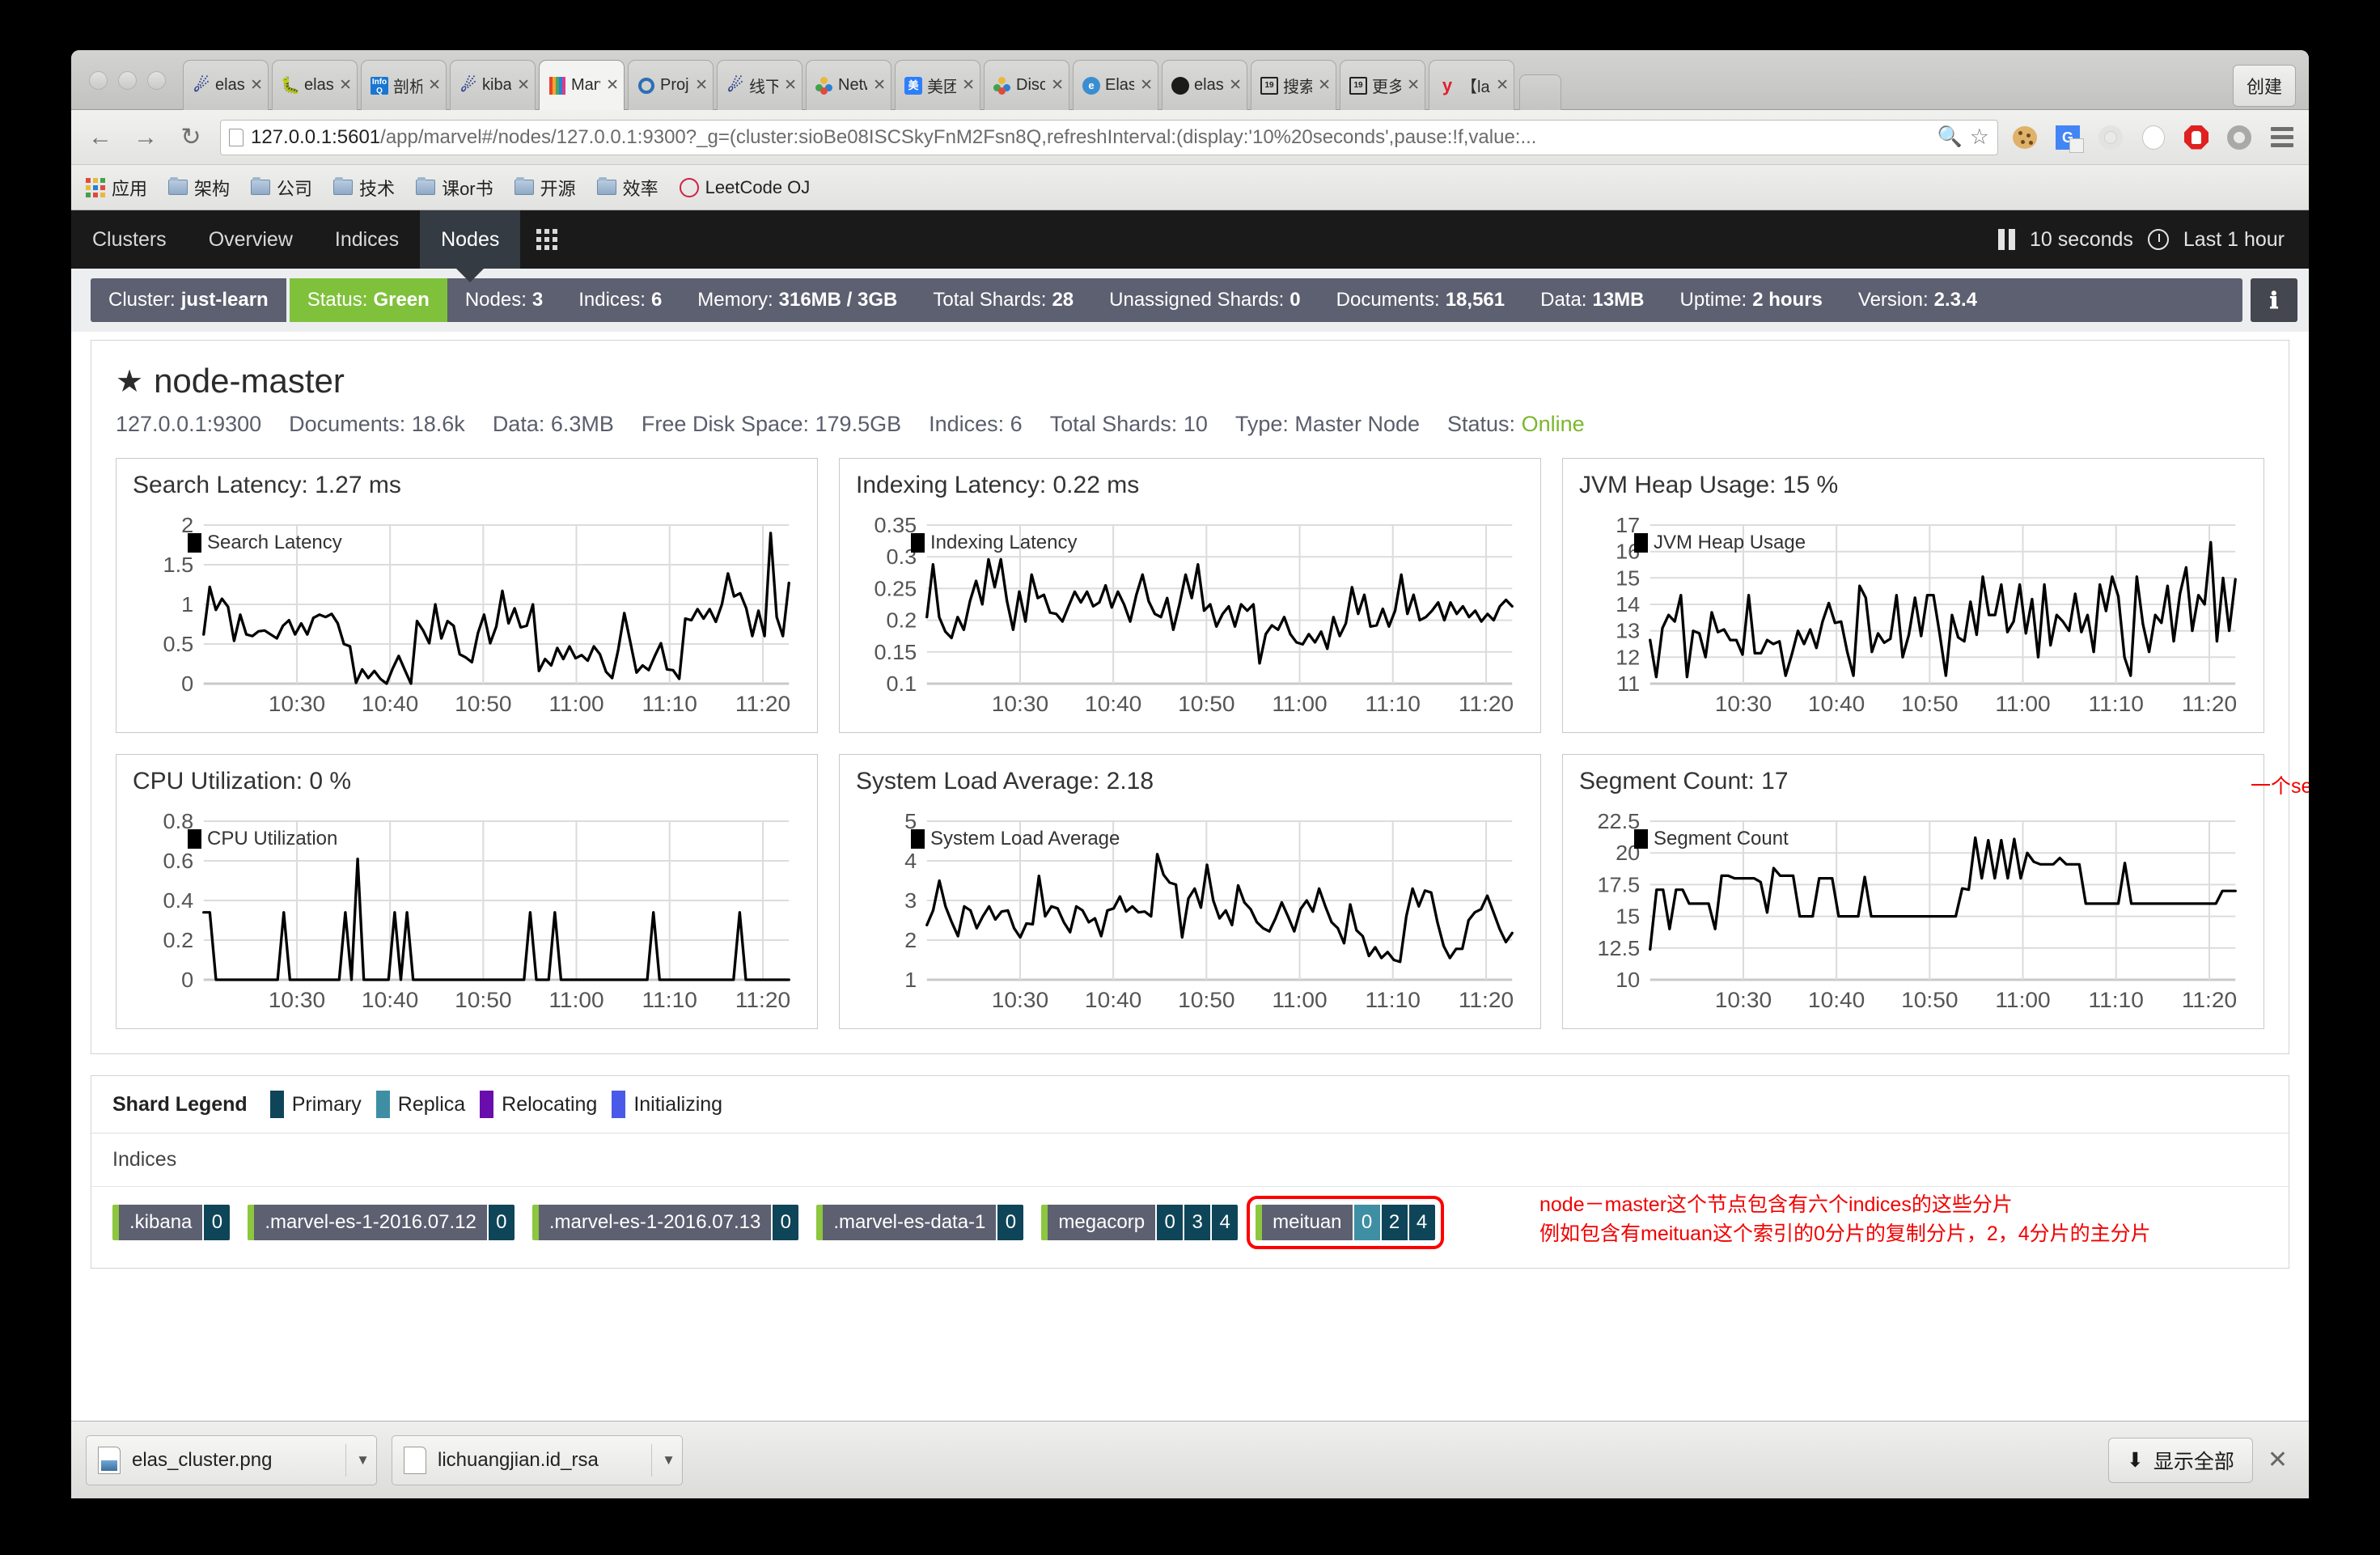  What do you see at coordinates (212, 188) in the screenshot?
I see `bookmark-label: 架构` at bounding box center [212, 188].